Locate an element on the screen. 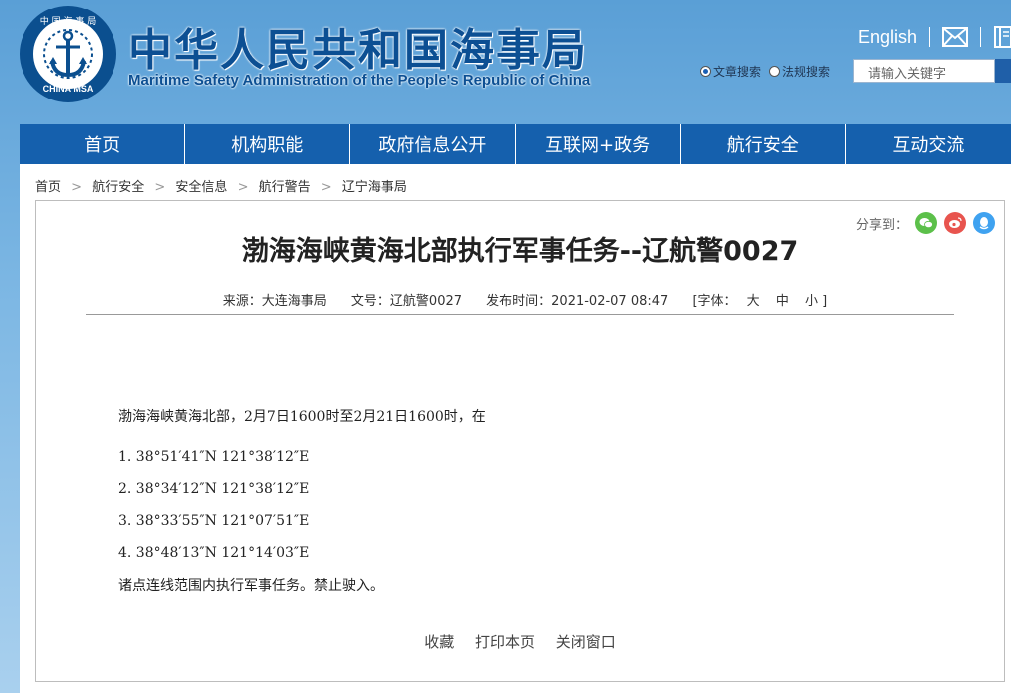 The image size is (1011, 693). main-nav: 首页 机构职能 政府信息公开 互联网+政务 航行安全 互动交流 is located at coordinates (515, 144).